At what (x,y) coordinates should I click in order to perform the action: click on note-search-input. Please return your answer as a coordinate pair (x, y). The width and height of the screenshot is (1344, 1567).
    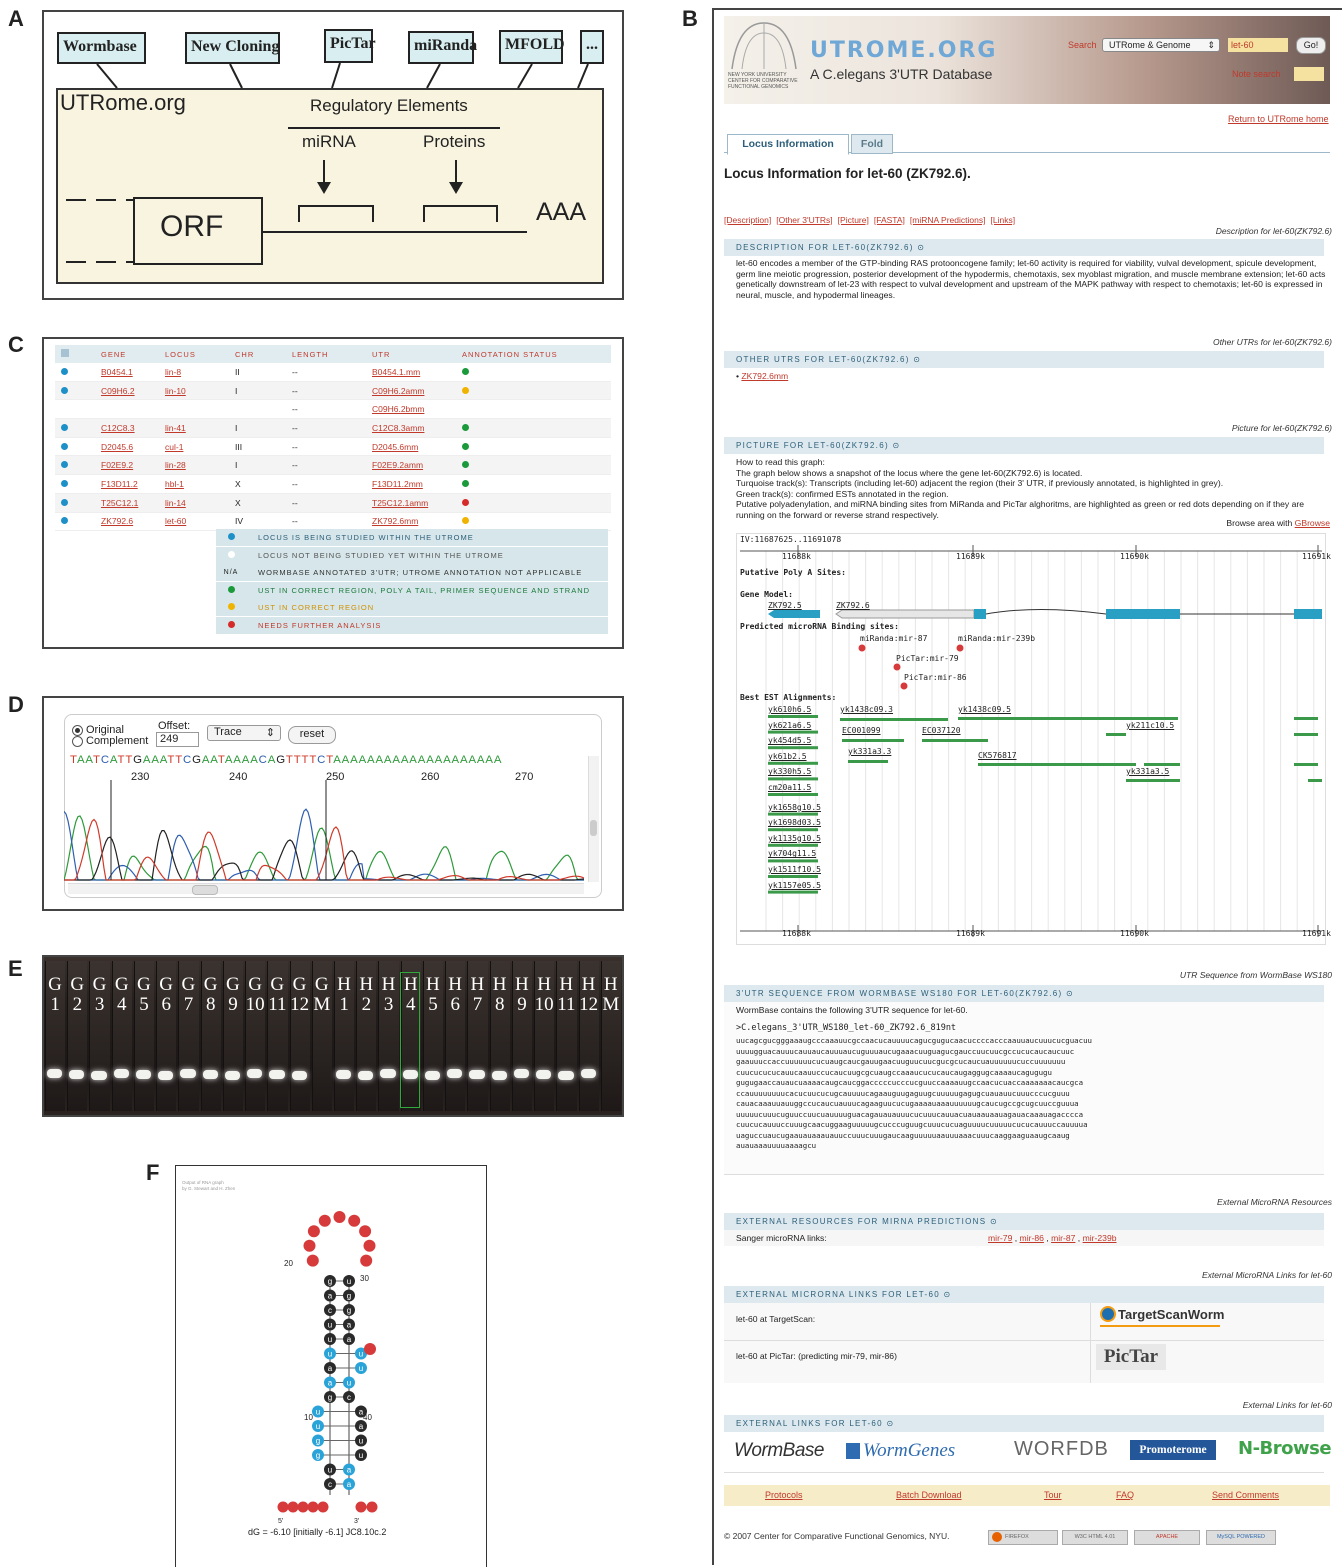
    Looking at the image, I should click on (1309, 74).